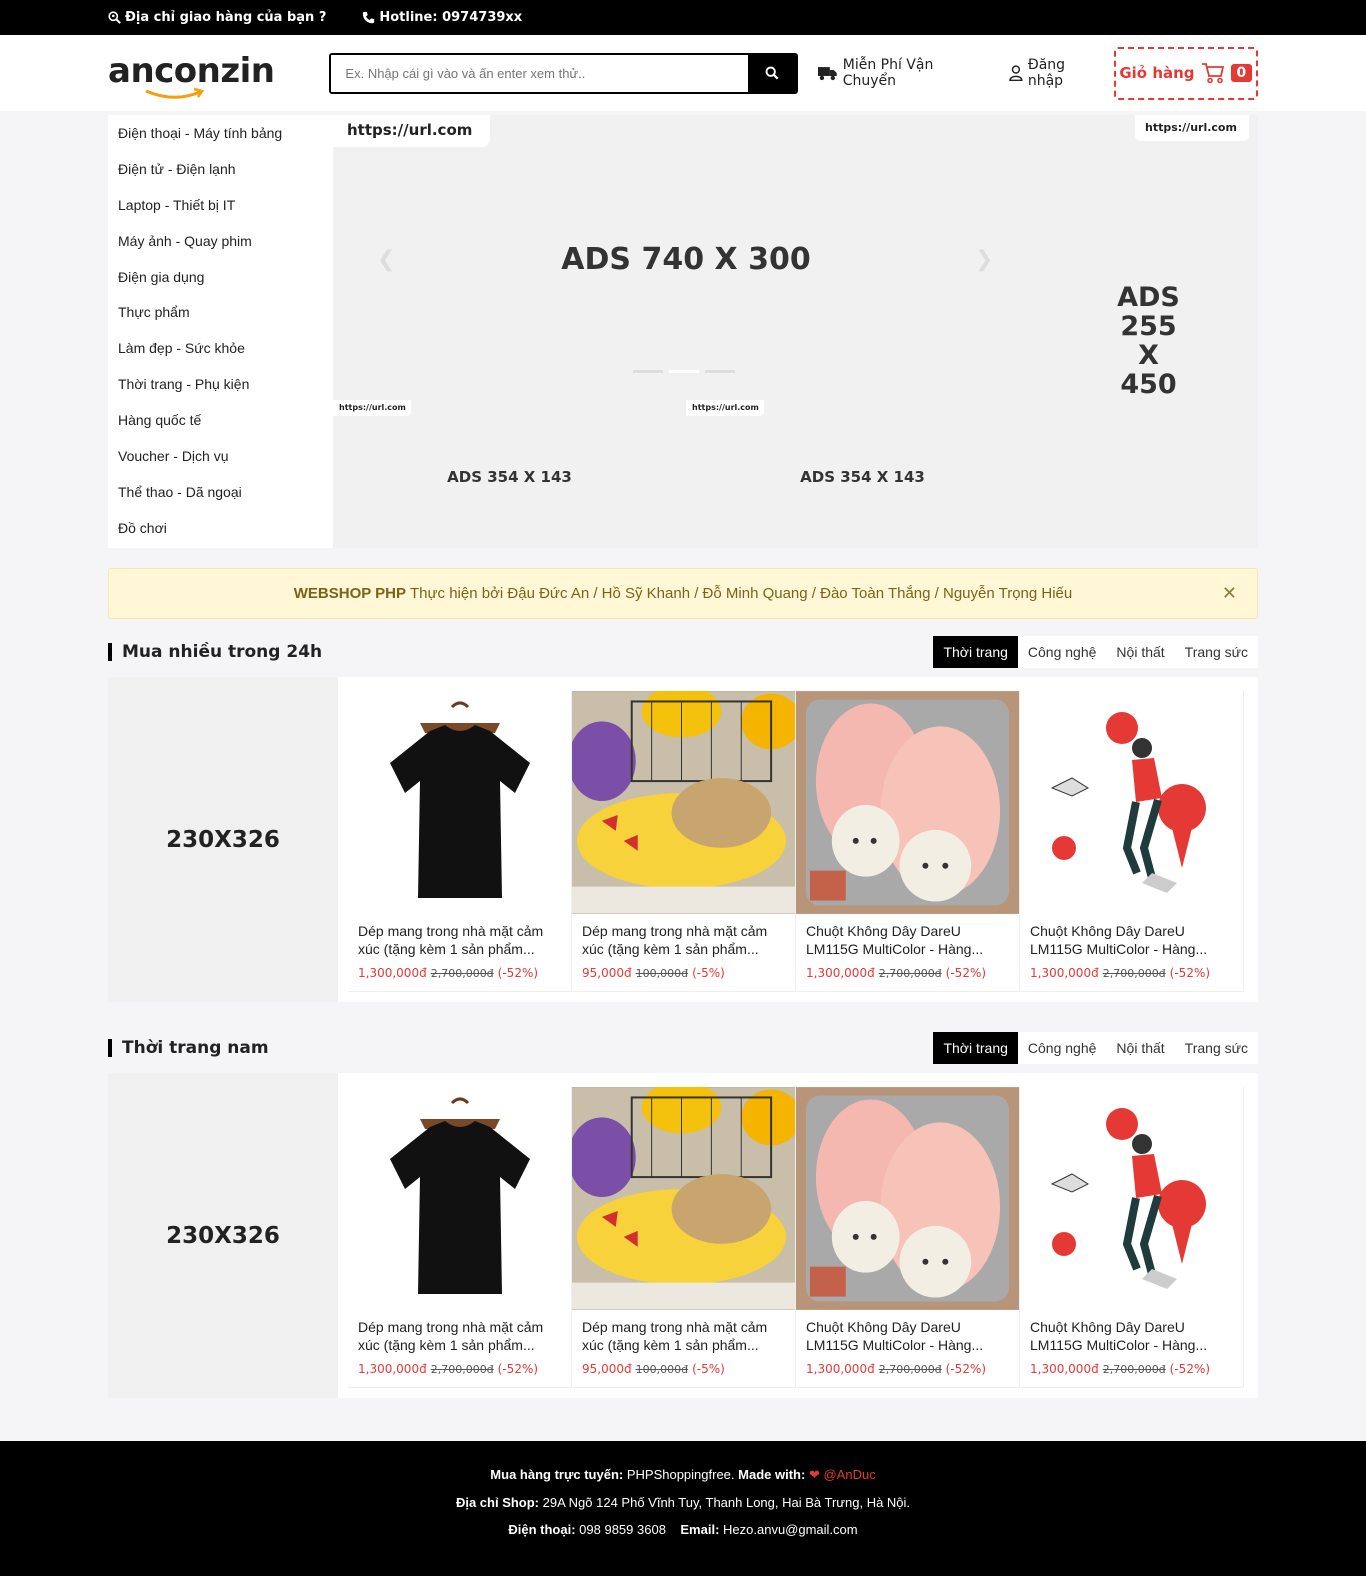  I want to click on address-link: Địa chỉ giao hàng của bạn ?, so click(217, 17).